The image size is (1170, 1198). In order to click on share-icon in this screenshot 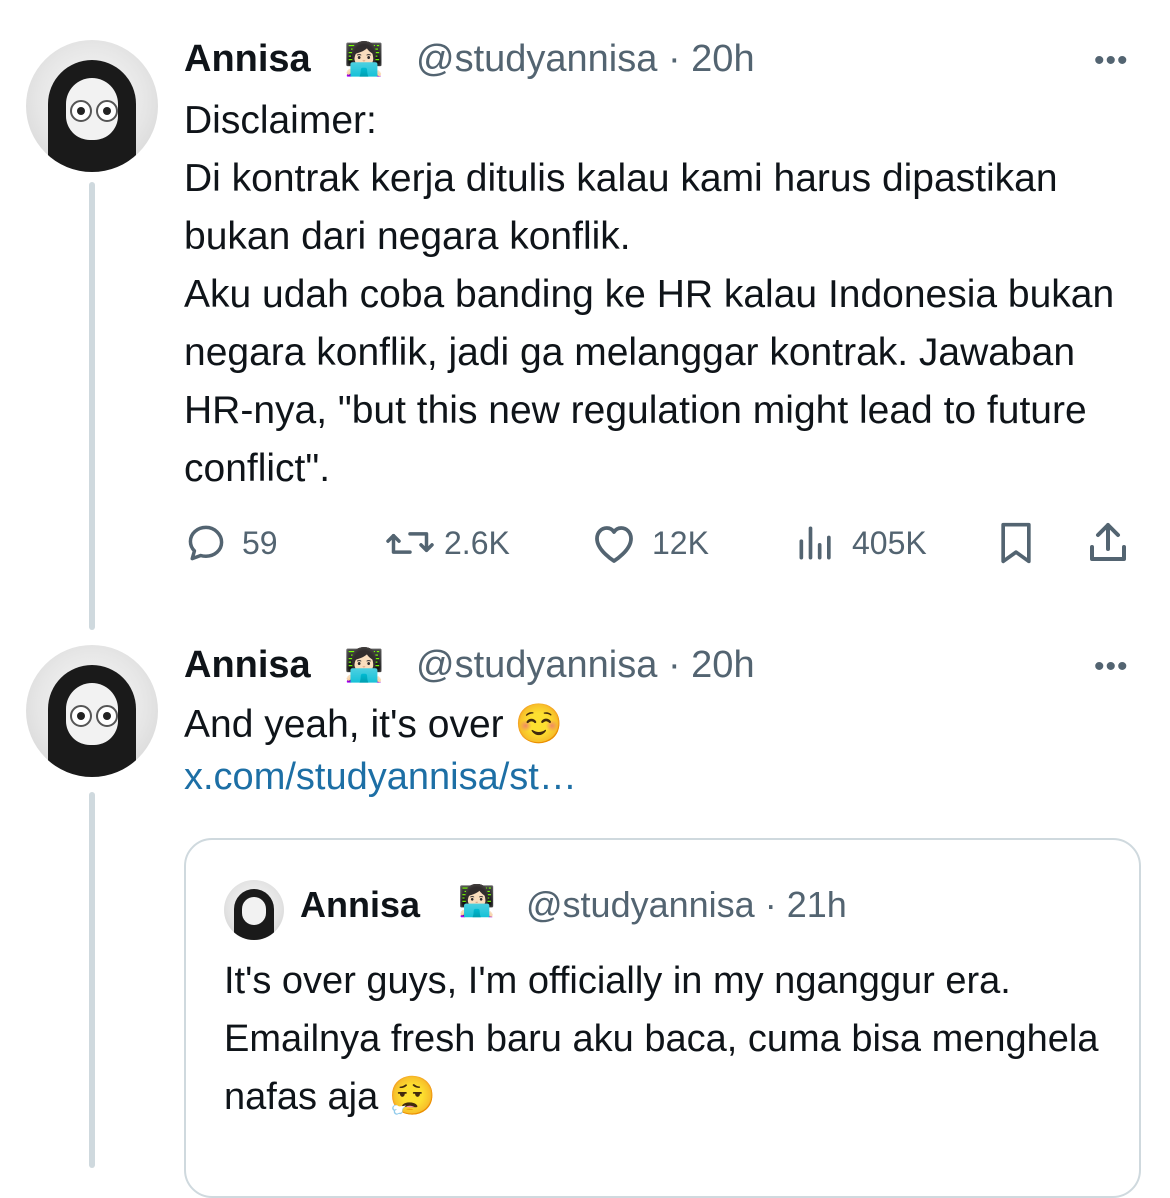, I will do `click(1108, 542)`.